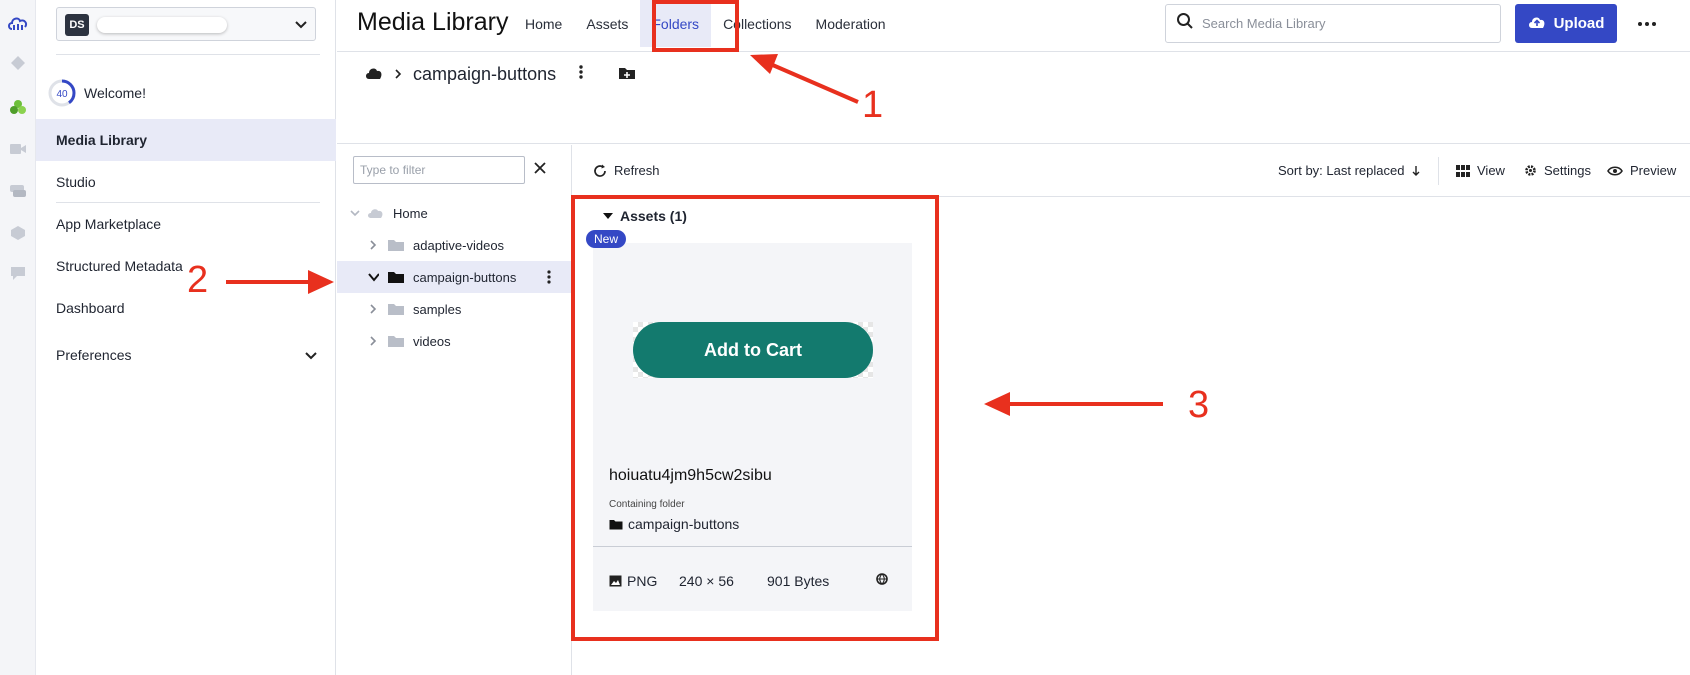  What do you see at coordinates (1199, 405) in the screenshot?
I see `annotation-label-3: 3` at bounding box center [1199, 405].